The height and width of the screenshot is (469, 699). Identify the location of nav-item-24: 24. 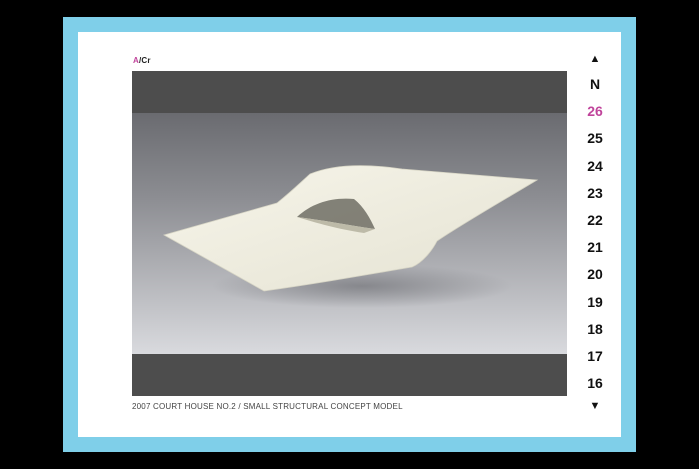
(595, 166).